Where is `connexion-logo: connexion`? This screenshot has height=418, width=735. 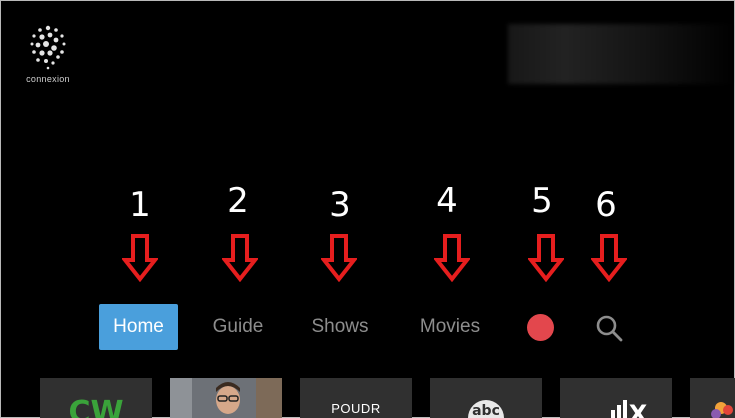 connexion-logo: connexion is located at coordinates (48, 53).